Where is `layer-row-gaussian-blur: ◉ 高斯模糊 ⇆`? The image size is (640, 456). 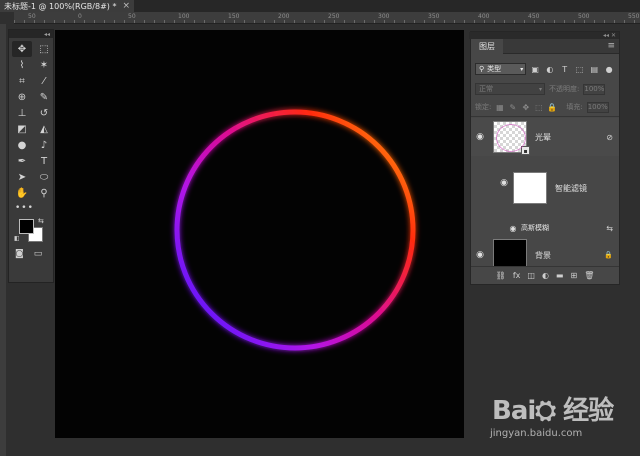
layer-row-gaussian-blur: ◉ 高斯模糊 ⇆ is located at coordinates (545, 228).